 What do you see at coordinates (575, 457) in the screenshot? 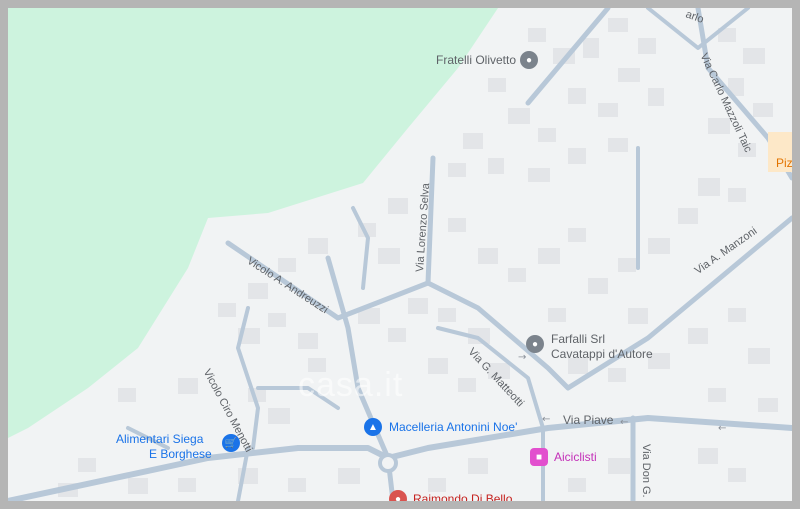
I see `poi-label: Aiciclisti` at bounding box center [575, 457].